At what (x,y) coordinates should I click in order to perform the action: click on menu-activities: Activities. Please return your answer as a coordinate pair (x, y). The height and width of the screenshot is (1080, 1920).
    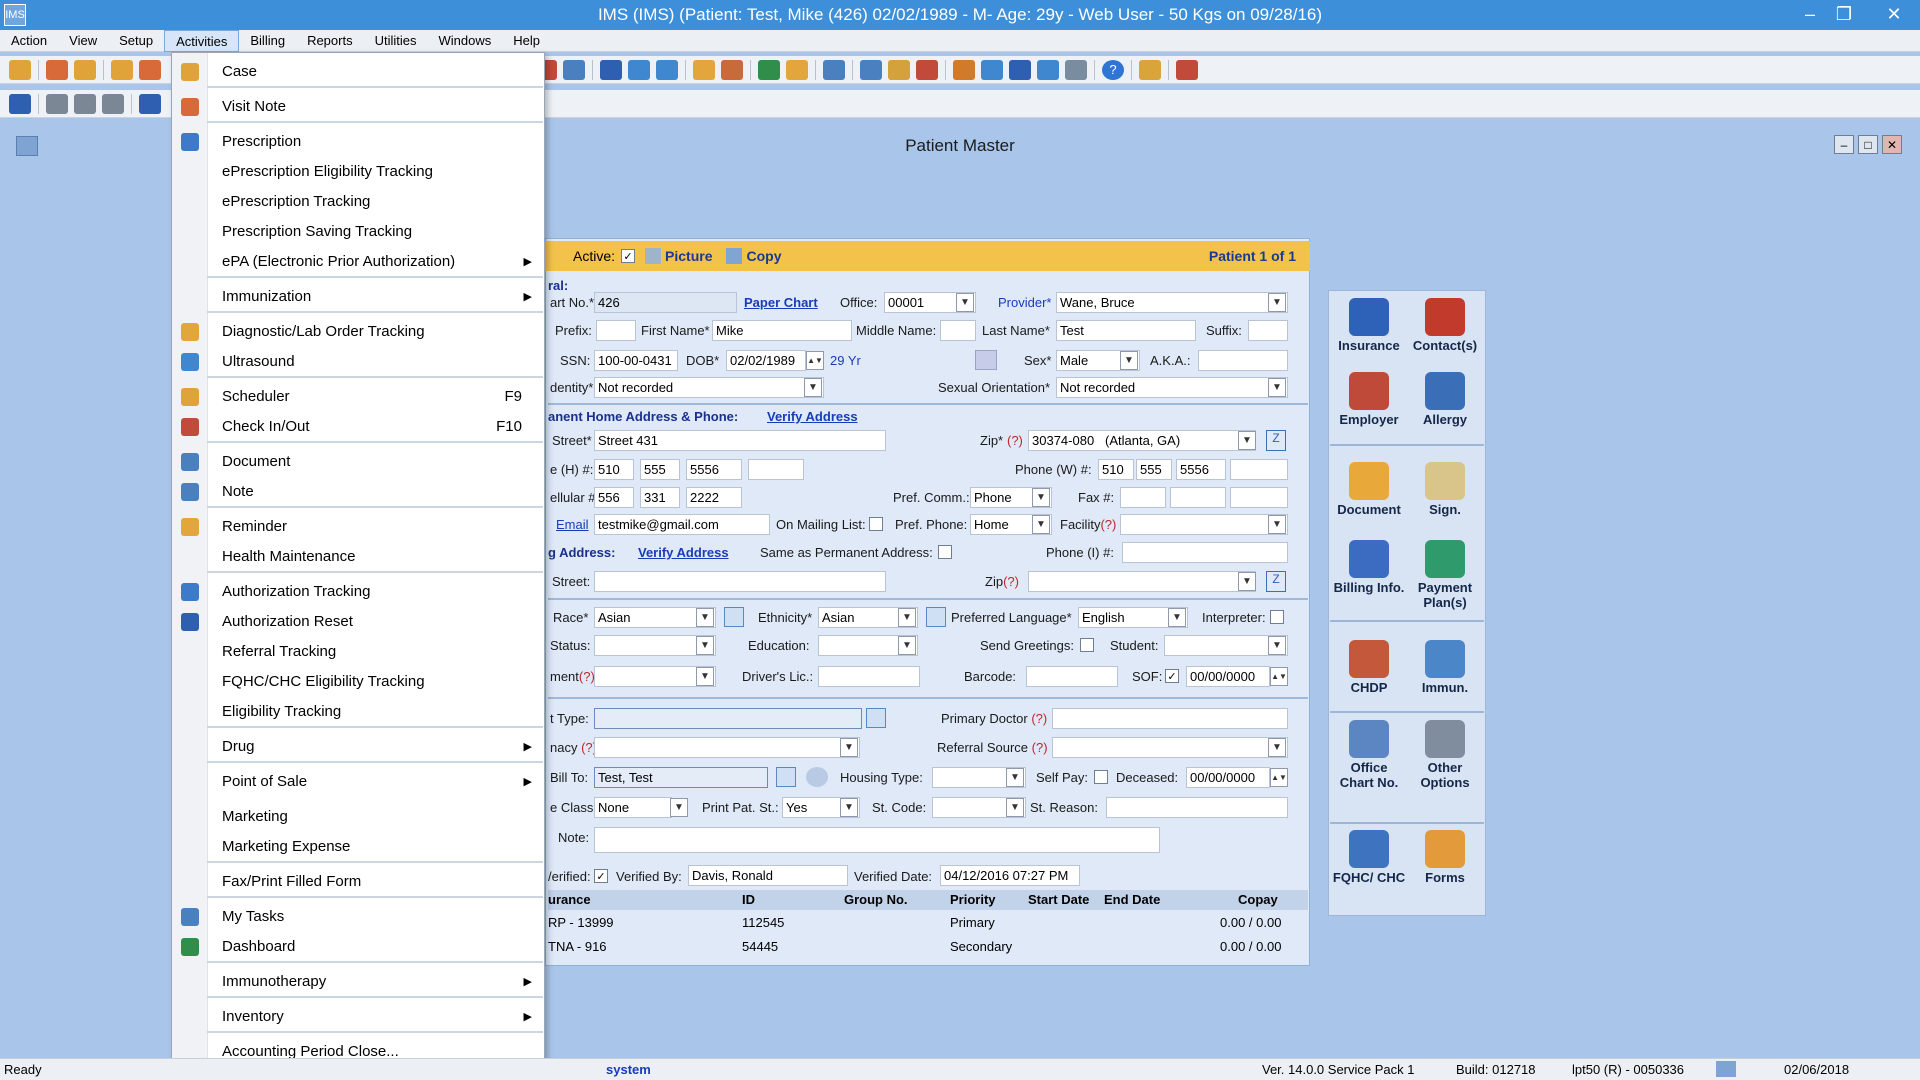
    Looking at the image, I should click on (202, 41).